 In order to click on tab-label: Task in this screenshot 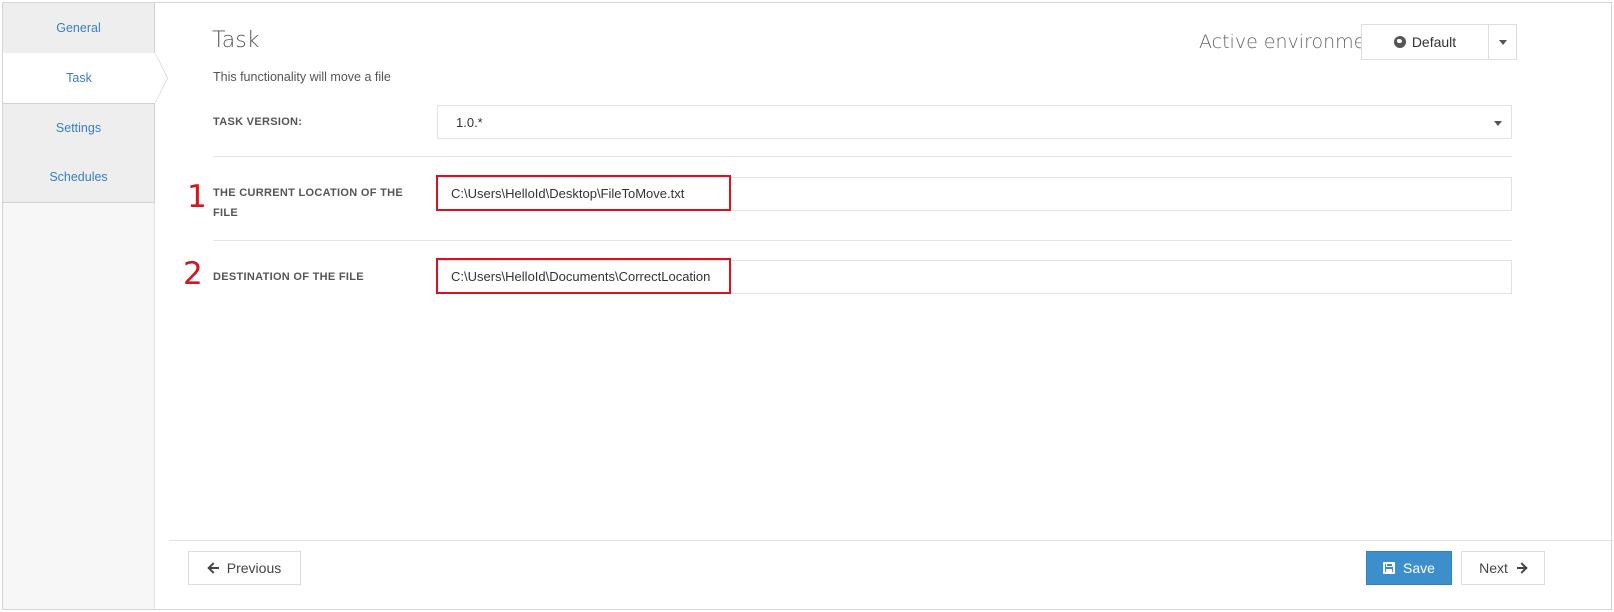, I will do `click(79, 78)`.